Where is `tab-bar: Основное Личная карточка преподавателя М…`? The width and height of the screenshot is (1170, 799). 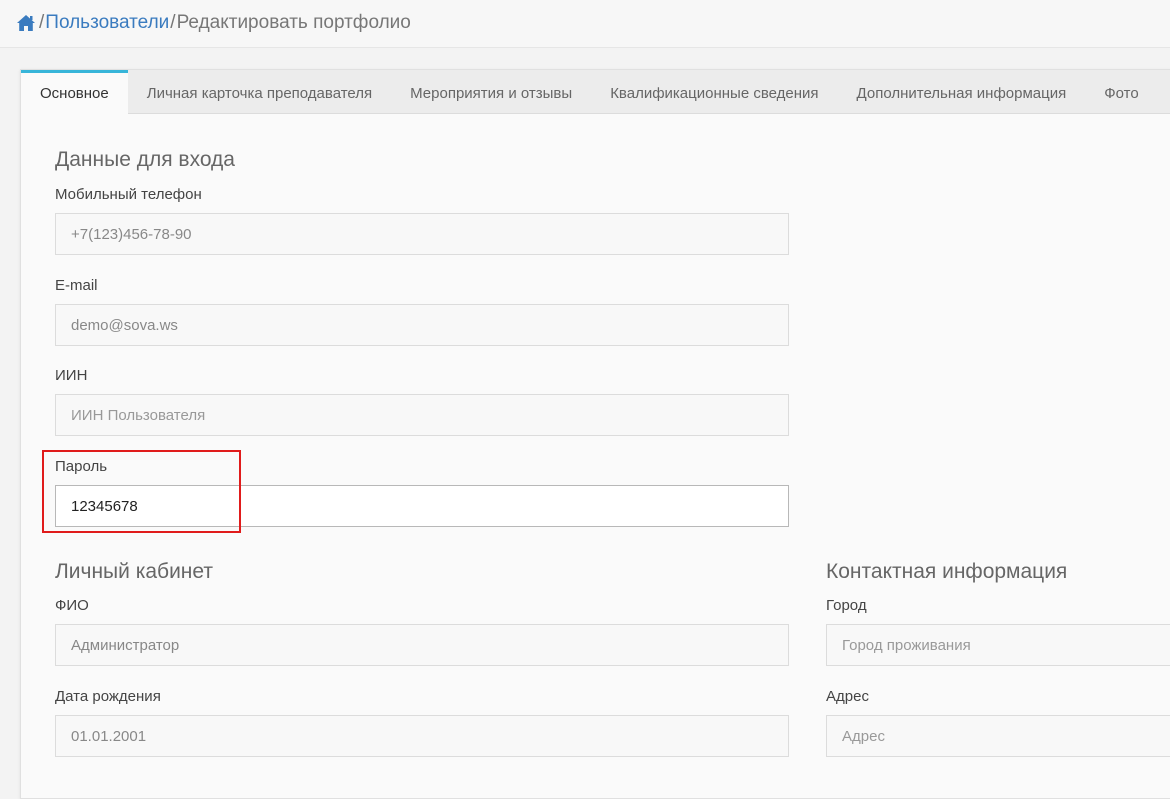
tab-bar: Основное Личная карточка преподавателя М… is located at coordinates (595, 92).